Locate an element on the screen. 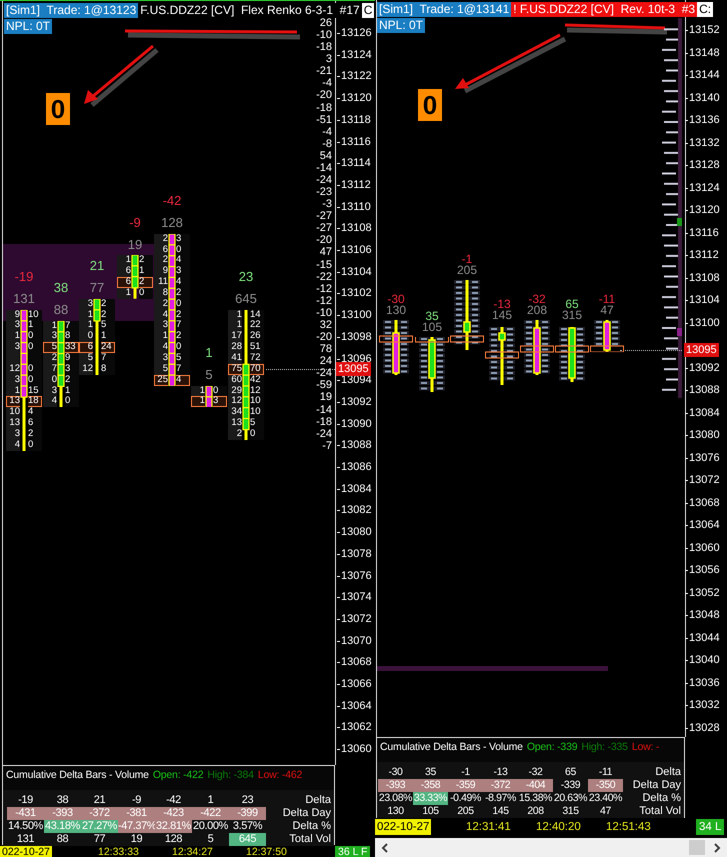 This screenshot has width=727, height=857. price-label: 13080 is located at coordinates (702, 435).